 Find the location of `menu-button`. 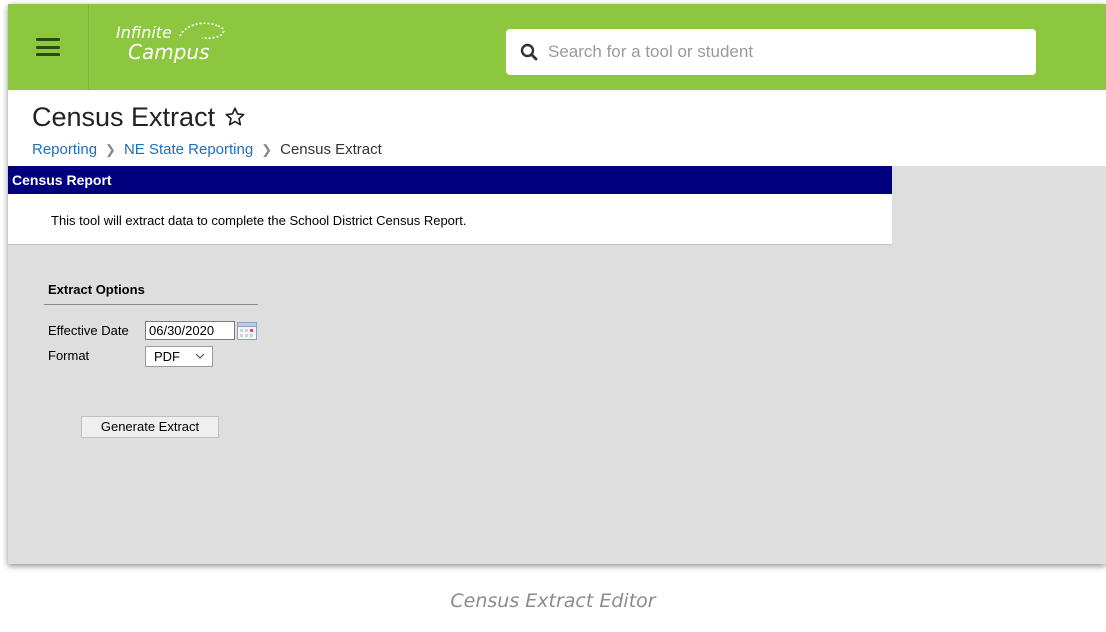

menu-button is located at coordinates (48, 47).